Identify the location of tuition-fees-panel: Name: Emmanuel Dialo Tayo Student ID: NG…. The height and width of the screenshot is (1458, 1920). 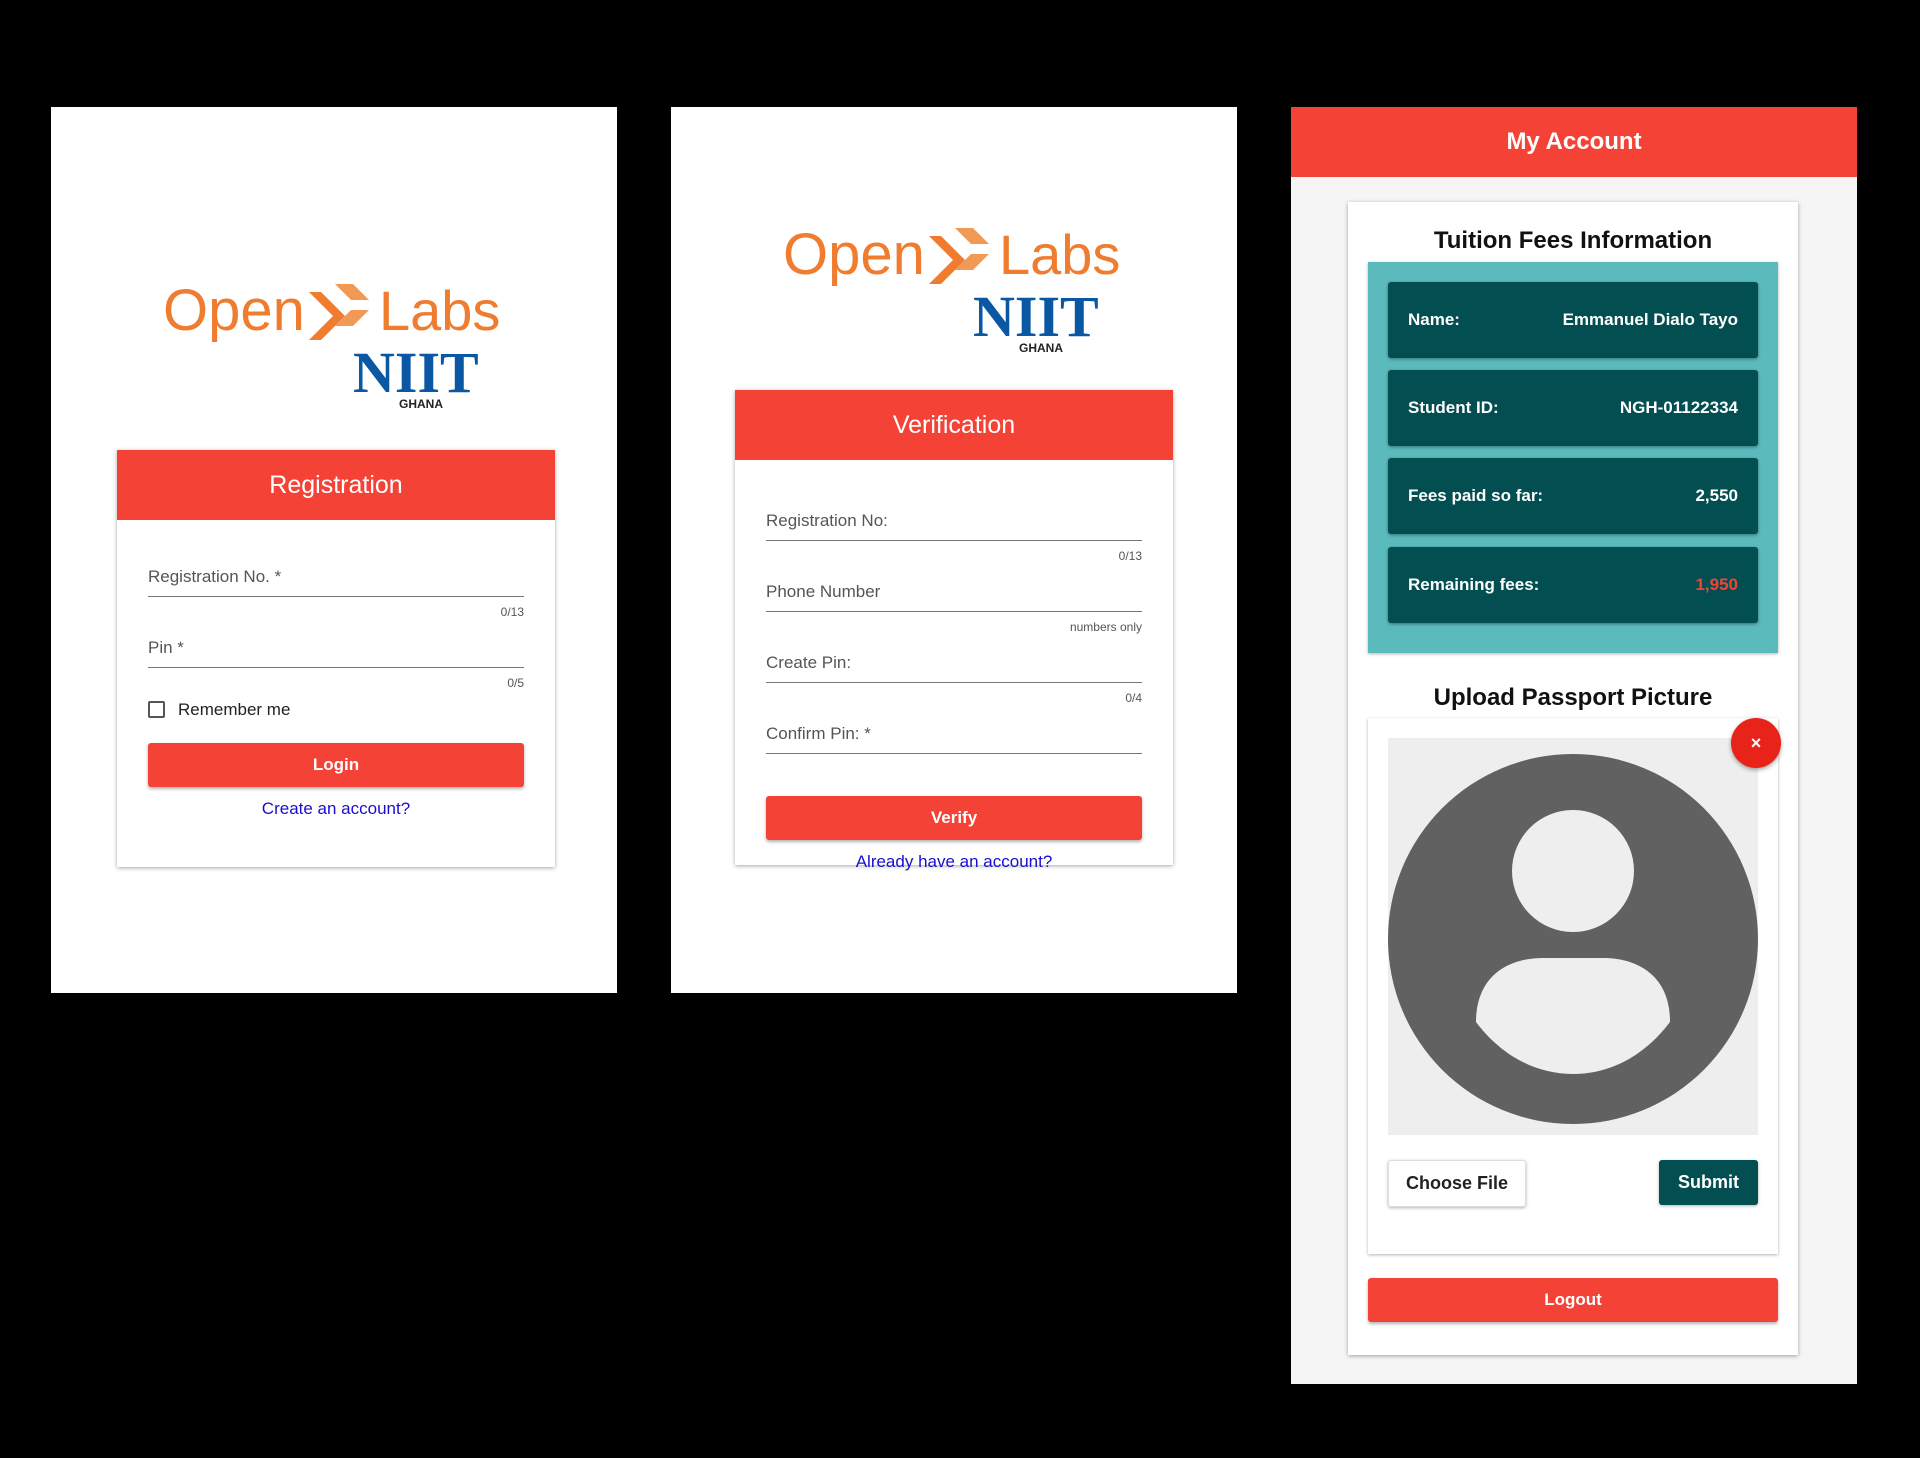
(1573, 457).